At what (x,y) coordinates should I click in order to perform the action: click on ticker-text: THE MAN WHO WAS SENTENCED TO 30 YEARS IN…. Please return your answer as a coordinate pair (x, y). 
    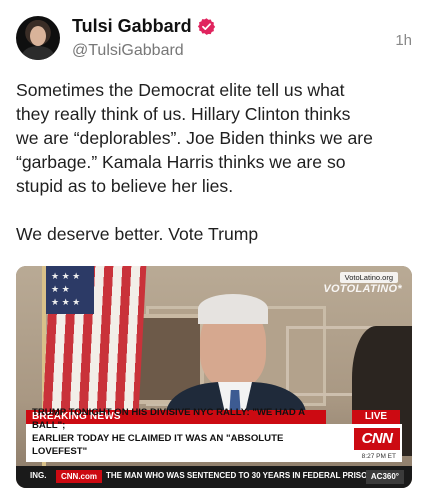
    Looking at the image, I should click on (240, 475).